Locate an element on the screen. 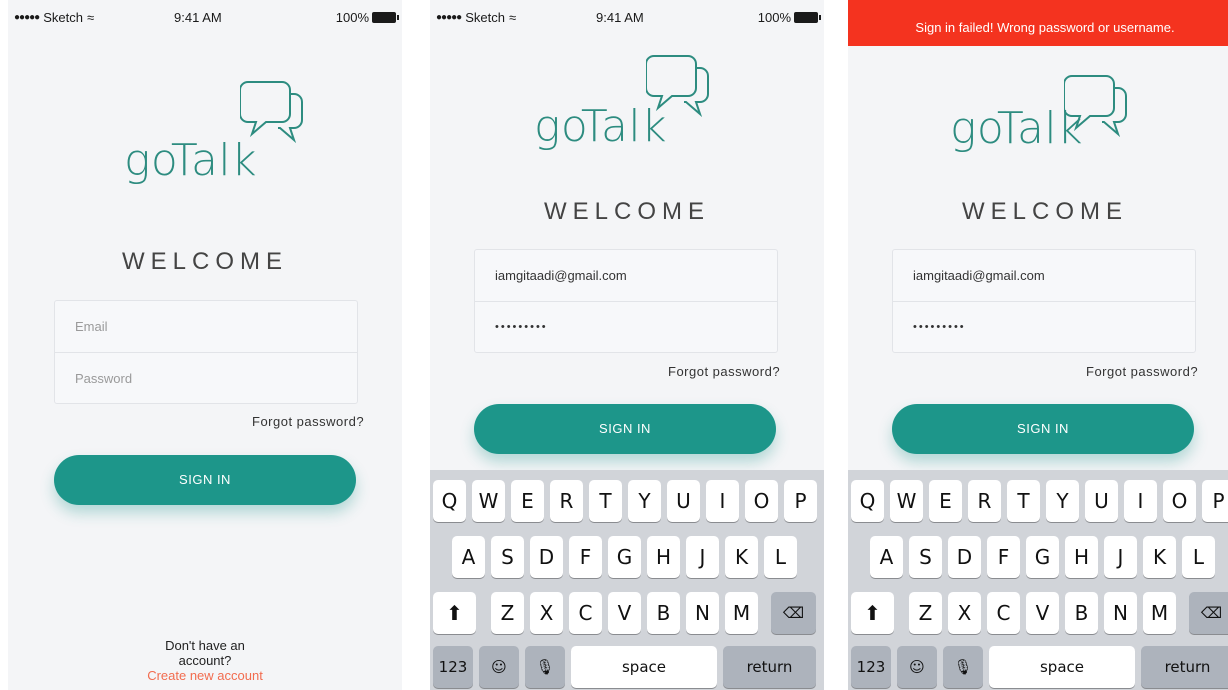  status-time: 9:41 AM is located at coordinates (198, 17).